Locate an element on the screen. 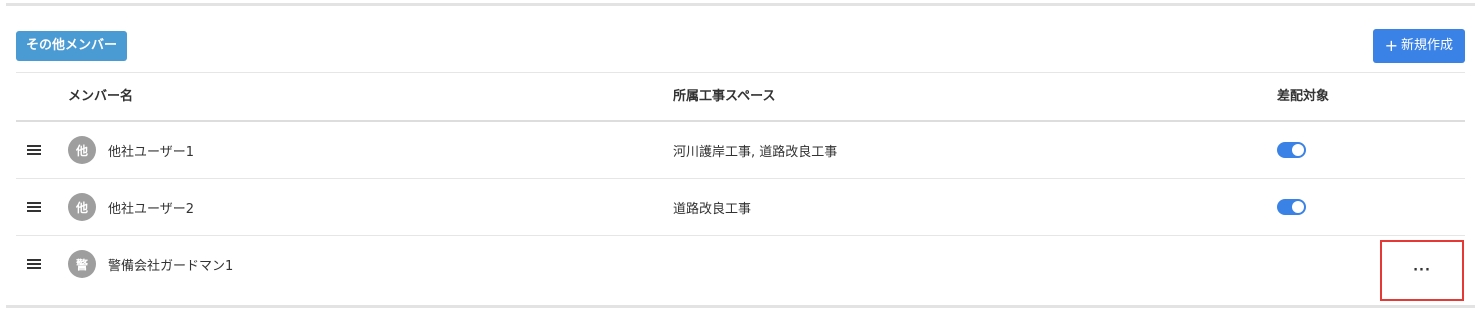 This screenshot has height=313, width=1481. header-member-name: メンバー名 is located at coordinates (101, 96).